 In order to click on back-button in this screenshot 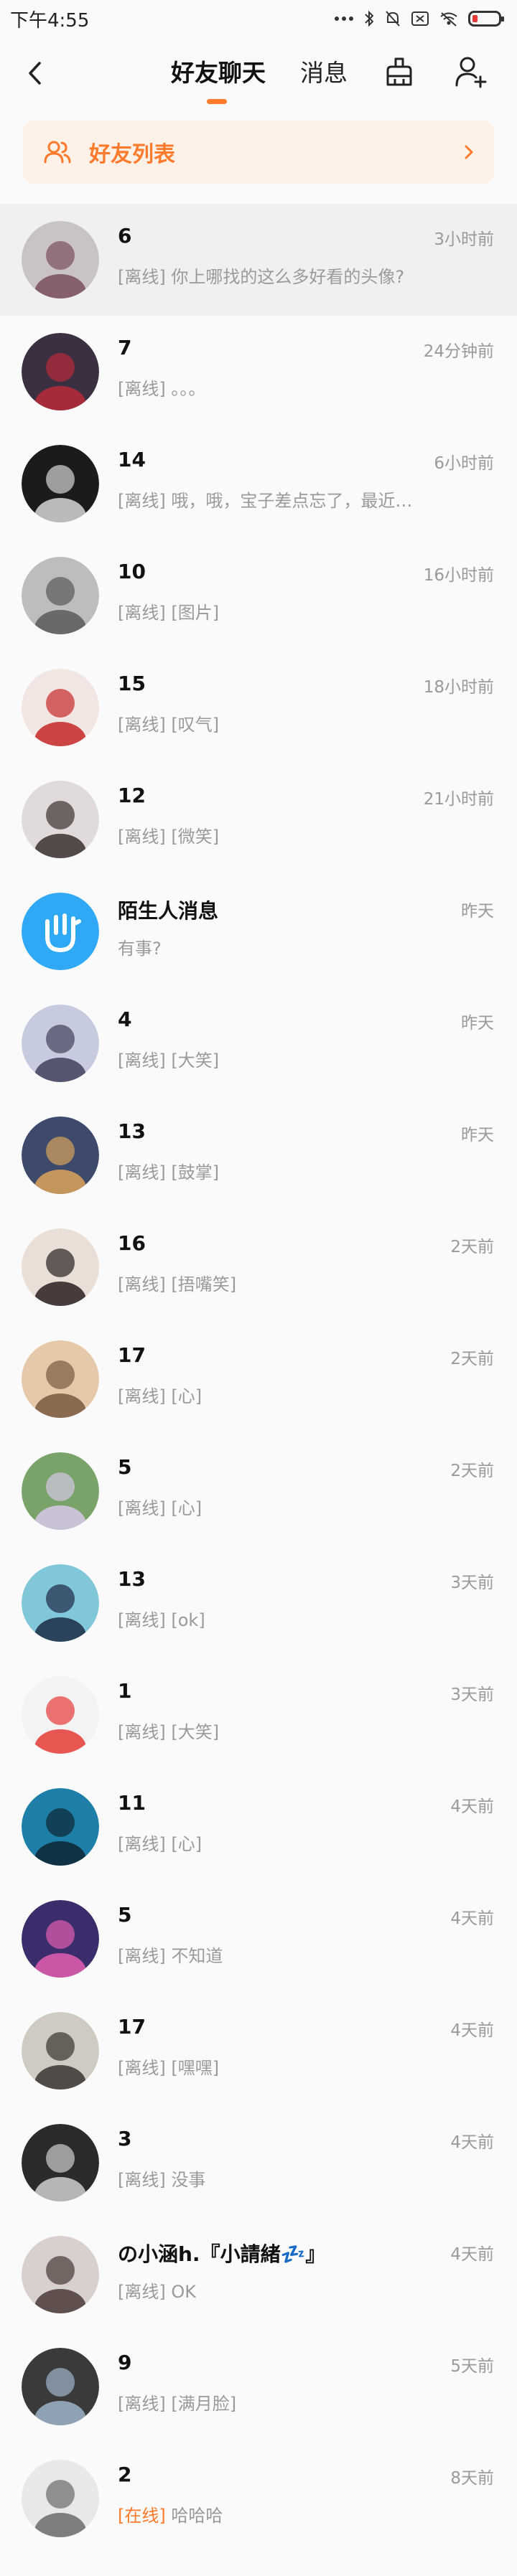, I will do `click(34, 73)`.